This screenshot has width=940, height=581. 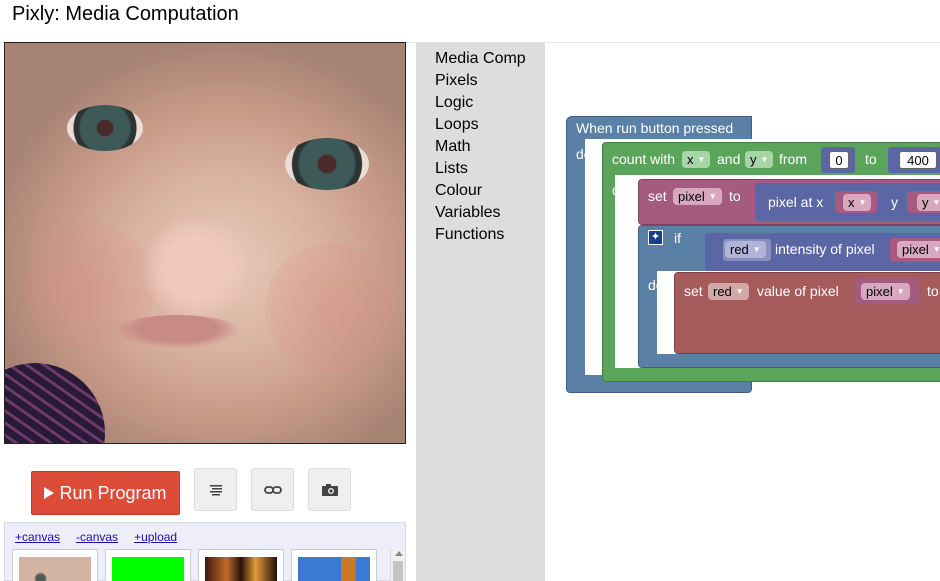 I want to click on loop-var-x-dropdown: x ▼, so click(x=696, y=159).